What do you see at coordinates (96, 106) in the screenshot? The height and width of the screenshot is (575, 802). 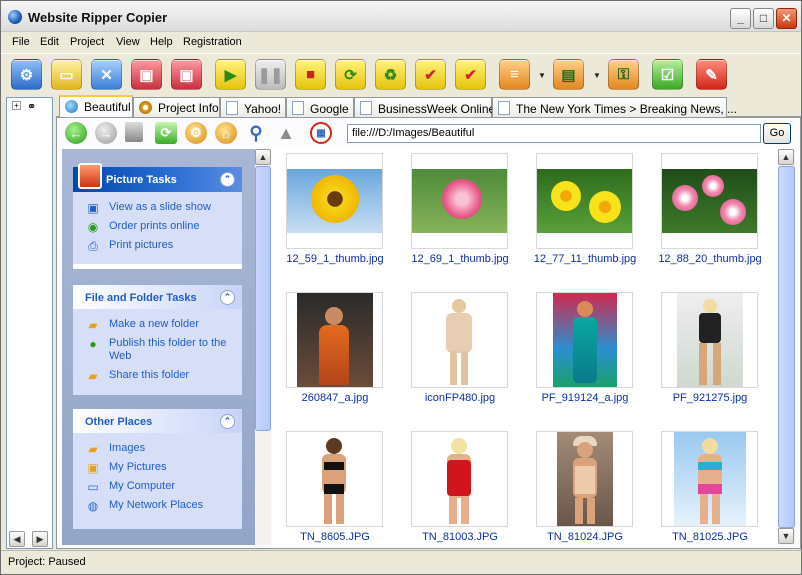 I see `tab-beautiful: Beautiful` at bounding box center [96, 106].